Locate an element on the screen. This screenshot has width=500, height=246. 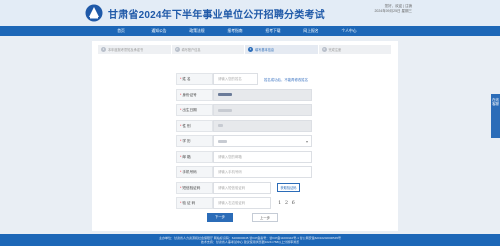
form-row-birth: *出生日期 is located at coordinates (261, 110).